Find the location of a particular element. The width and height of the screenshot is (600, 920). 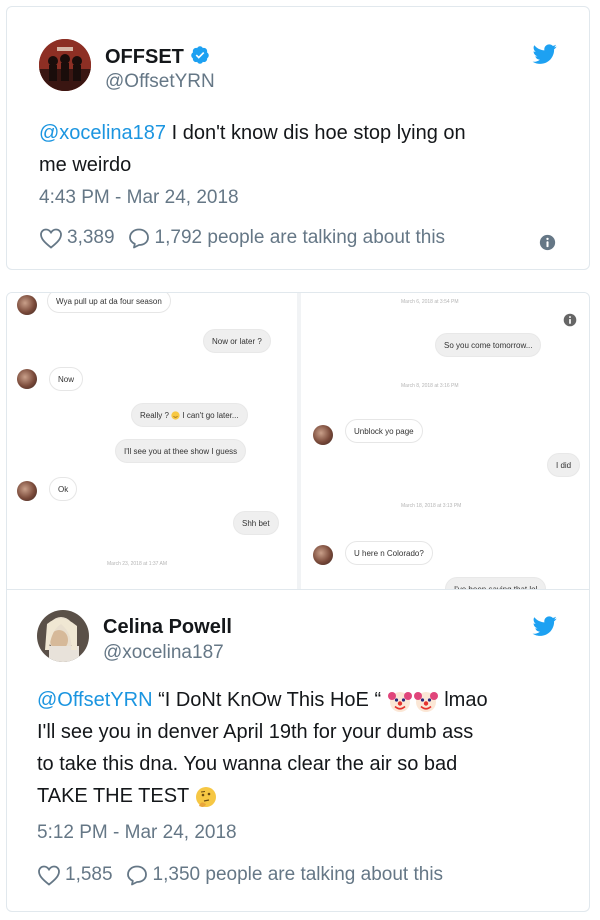

like-count: 3,389 is located at coordinates (91, 238).